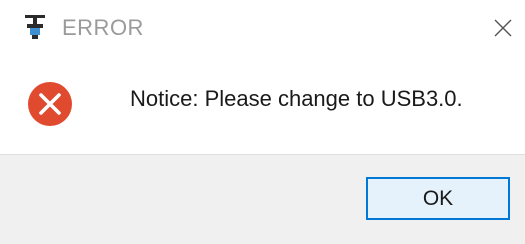 The image size is (525, 244). What do you see at coordinates (35, 27) in the screenshot?
I see `usb-device-icon` at bounding box center [35, 27].